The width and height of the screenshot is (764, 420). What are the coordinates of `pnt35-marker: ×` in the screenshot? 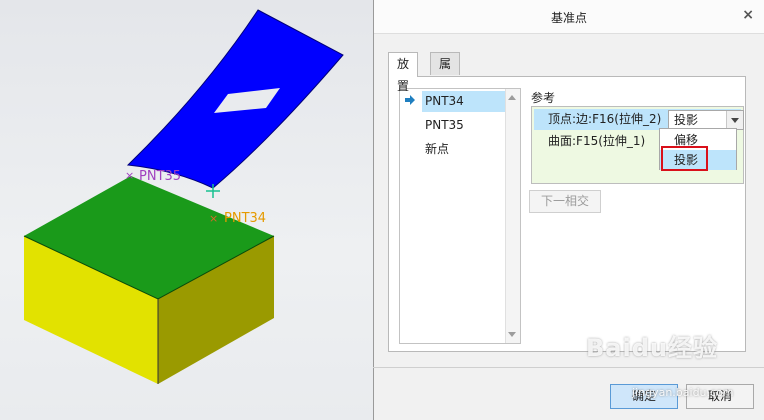 It's located at (129, 175).